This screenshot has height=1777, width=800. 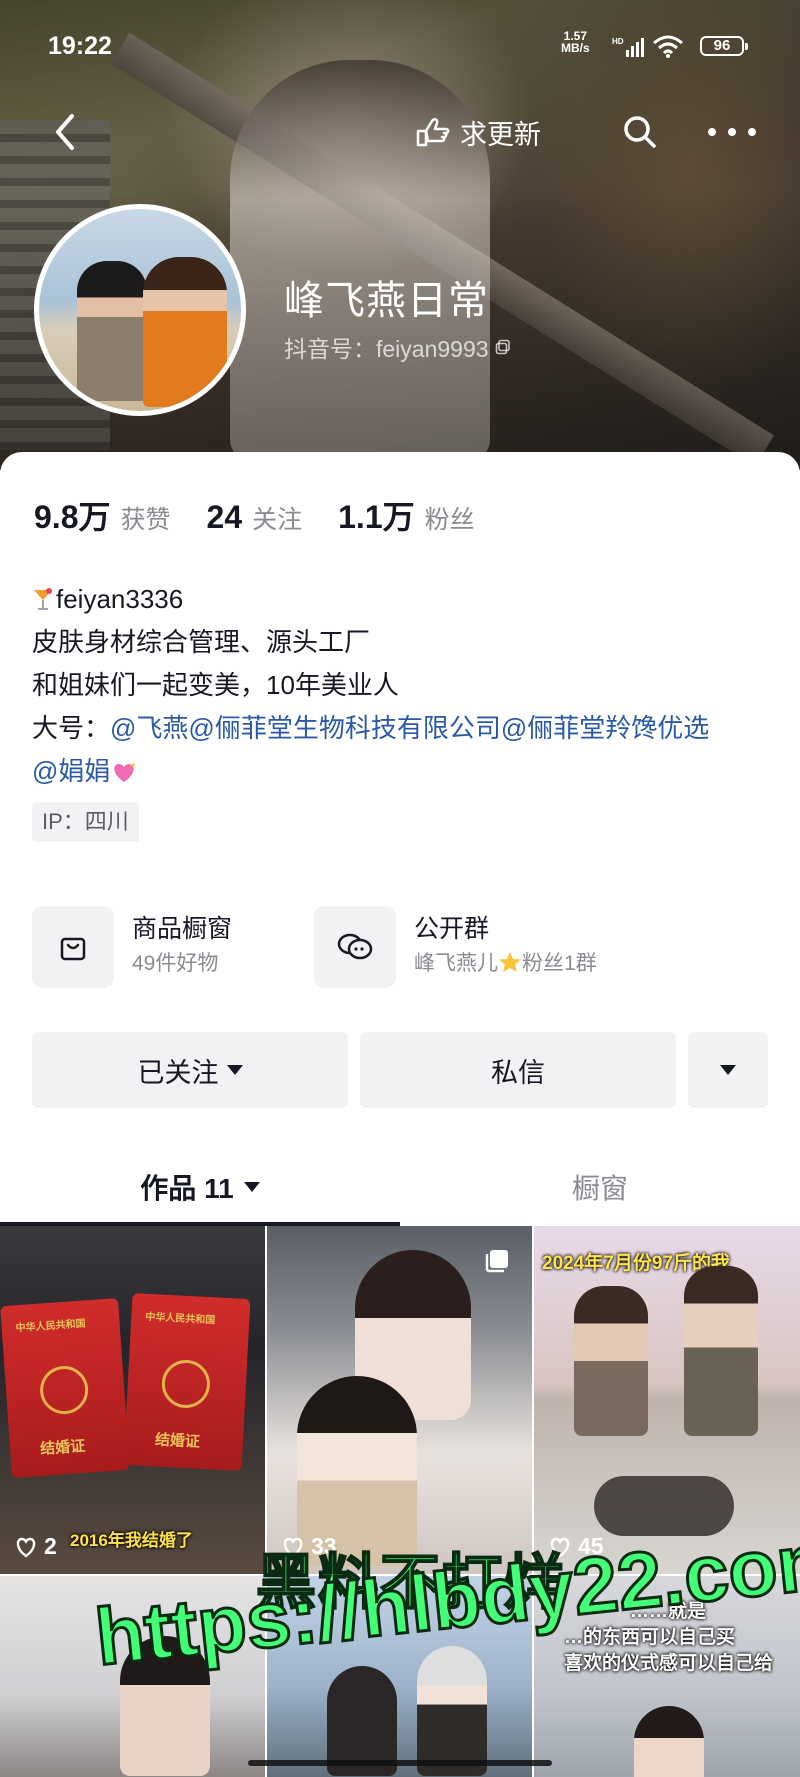 What do you see at coordinates (605, 728) in the screenshot?
I see `mention-link: @俪菲堂羚馋优选` at bounding box center [605, 728].